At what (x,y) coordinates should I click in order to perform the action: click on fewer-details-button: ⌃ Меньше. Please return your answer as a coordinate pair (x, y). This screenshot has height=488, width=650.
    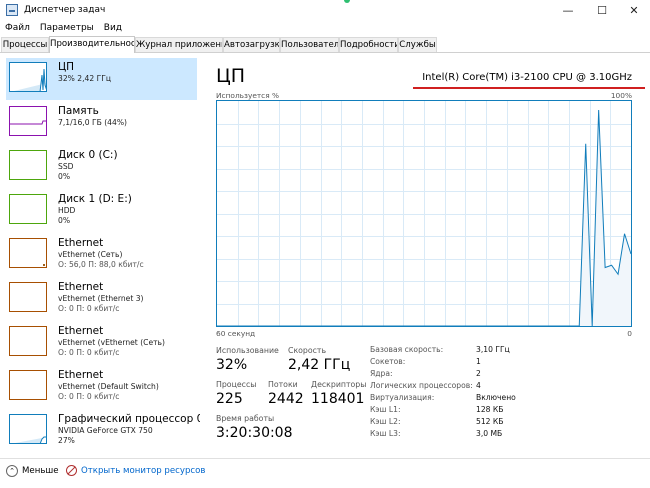
    Looking at the image, I should click on (32, 471).